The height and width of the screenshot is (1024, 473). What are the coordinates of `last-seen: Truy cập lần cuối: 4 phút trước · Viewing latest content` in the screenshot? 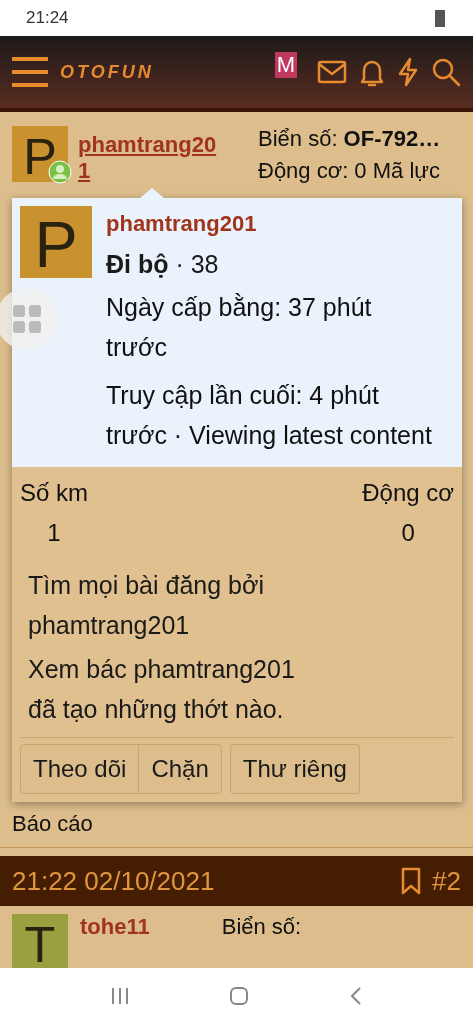 It's located at (269, 416).